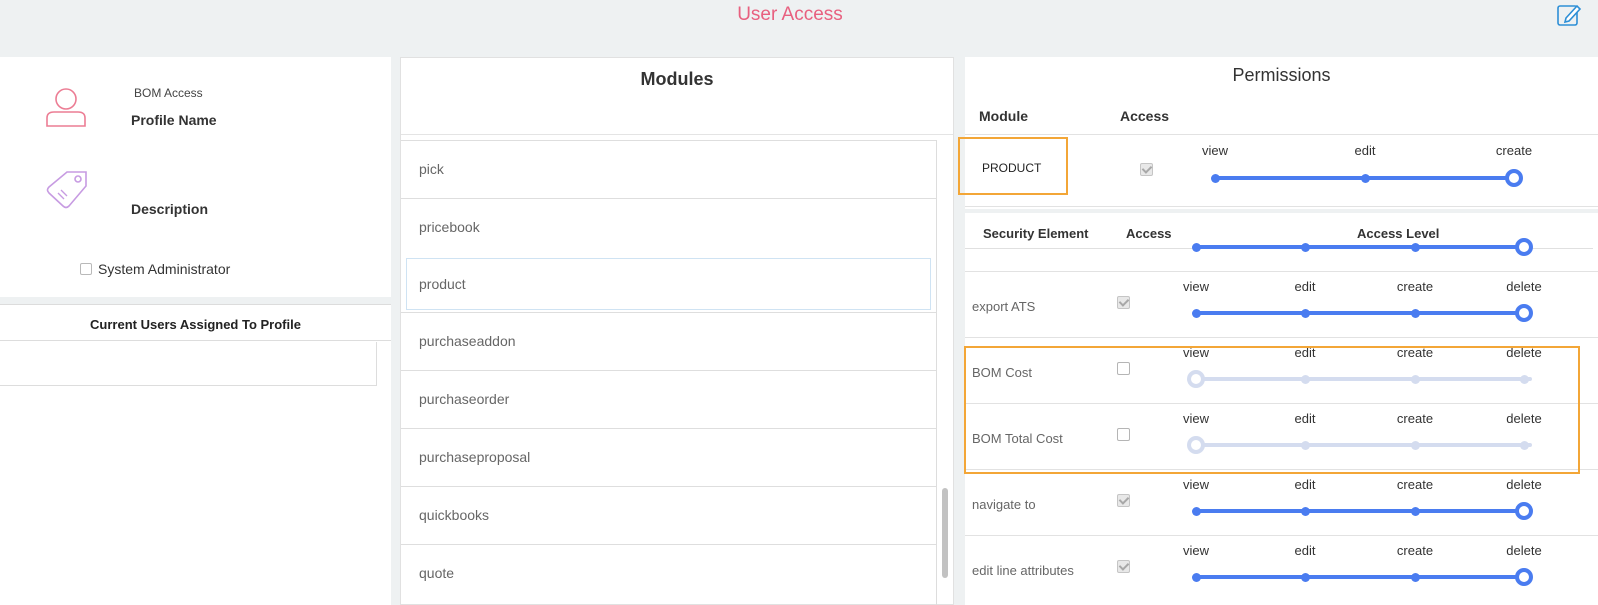 The image size is (1598, 605). I want to click on users-panel: Current Users Assigned To Profile, so click(195, 454).